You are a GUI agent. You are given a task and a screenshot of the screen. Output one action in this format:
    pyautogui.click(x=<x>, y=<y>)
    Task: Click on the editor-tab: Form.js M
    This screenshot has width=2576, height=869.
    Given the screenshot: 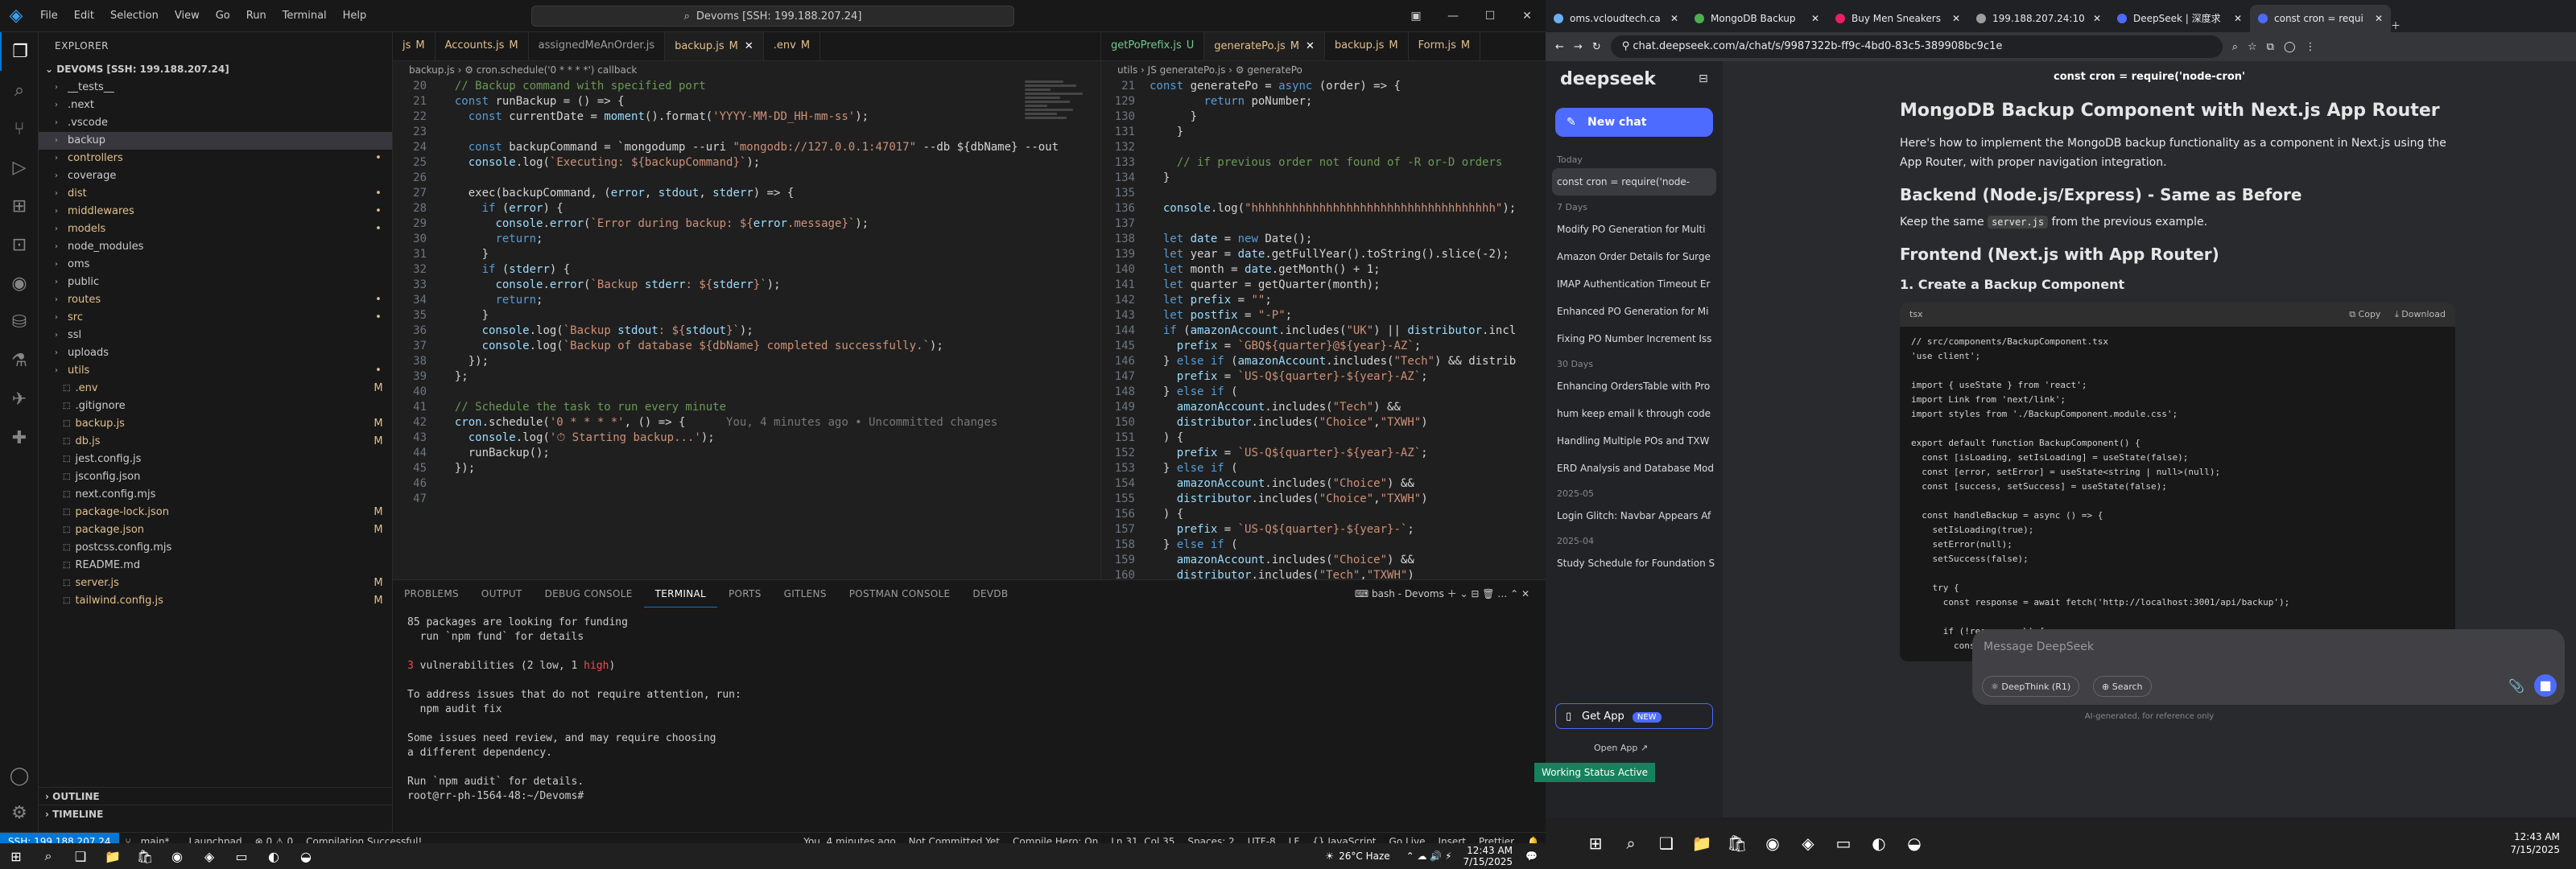 What is the action you would take?
    pyautogui.click(x=1444, y=46)
    